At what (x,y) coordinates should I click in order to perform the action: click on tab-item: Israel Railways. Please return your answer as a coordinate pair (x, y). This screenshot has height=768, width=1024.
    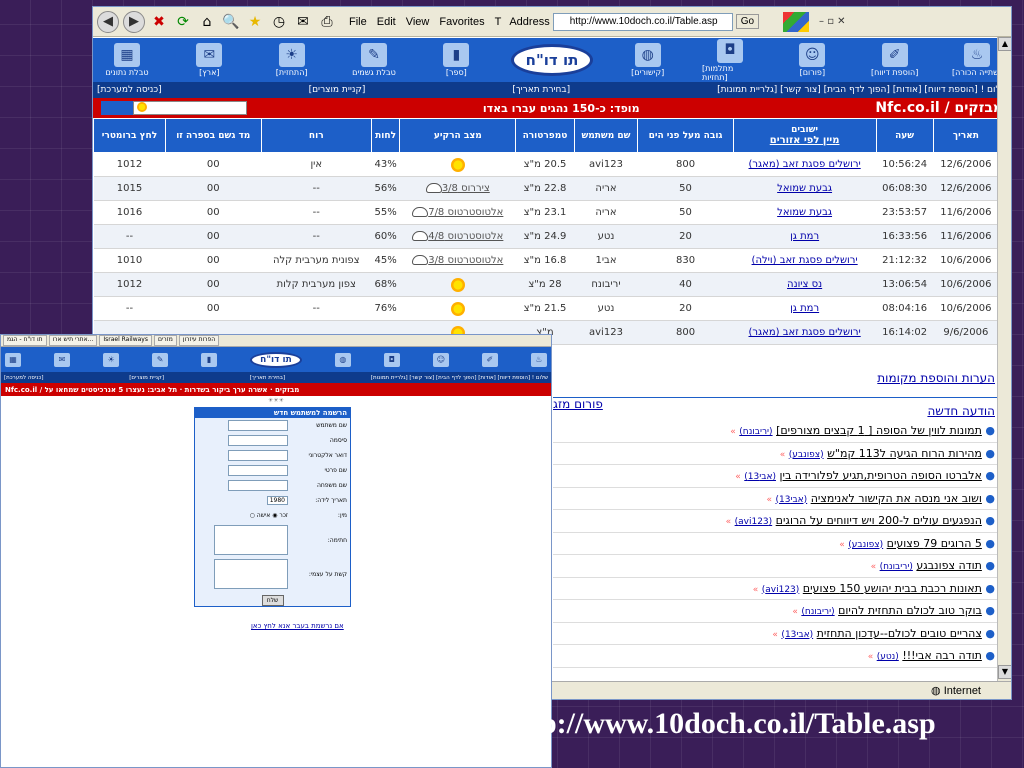
    Looking at the image, I should click on (125, 340).